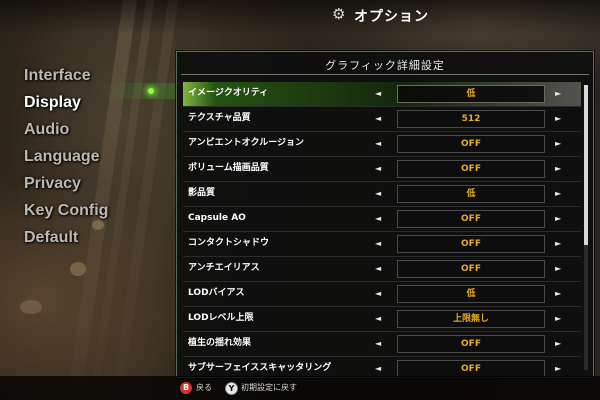  What do you see at coordinates (382, 294) in the screenshot?
I see `setting-row-lod-bias: LODバイアス ◄ 低 ►` at bounding box center [382, 294].